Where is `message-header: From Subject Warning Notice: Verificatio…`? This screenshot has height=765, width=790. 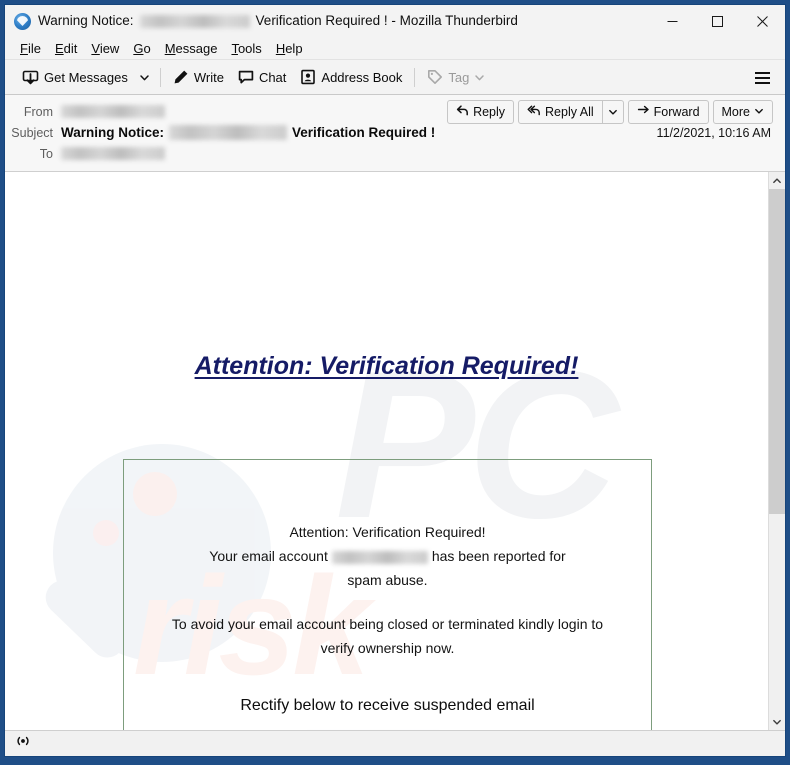 message-header: From Subject Warning Notice: Verificatio… is located at coordinates (395, 133).